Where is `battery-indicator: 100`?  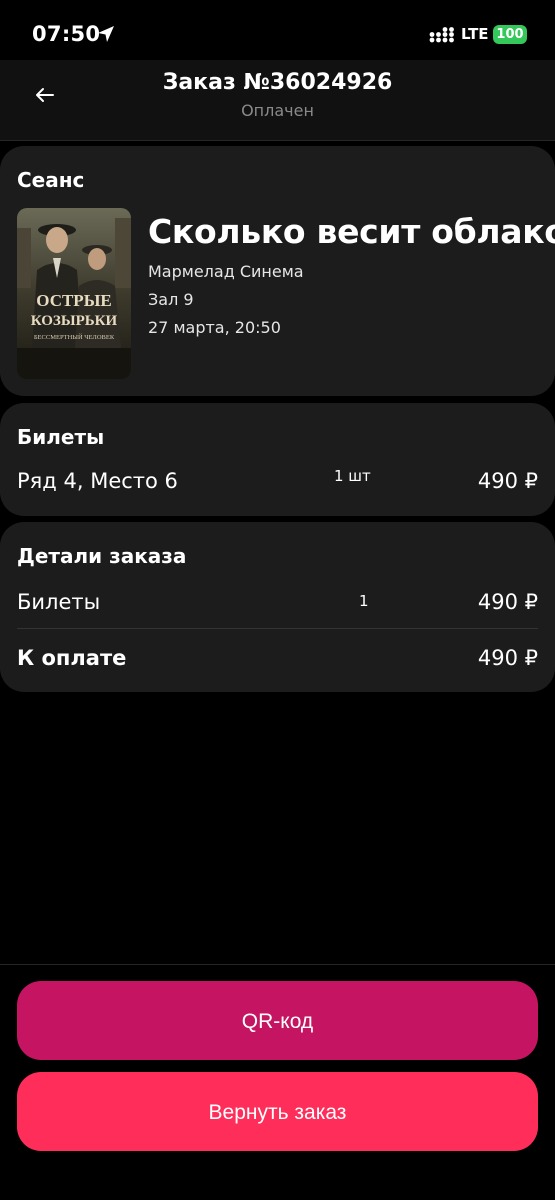 battery-indicator: 100 is located at coordinates (510, 34).